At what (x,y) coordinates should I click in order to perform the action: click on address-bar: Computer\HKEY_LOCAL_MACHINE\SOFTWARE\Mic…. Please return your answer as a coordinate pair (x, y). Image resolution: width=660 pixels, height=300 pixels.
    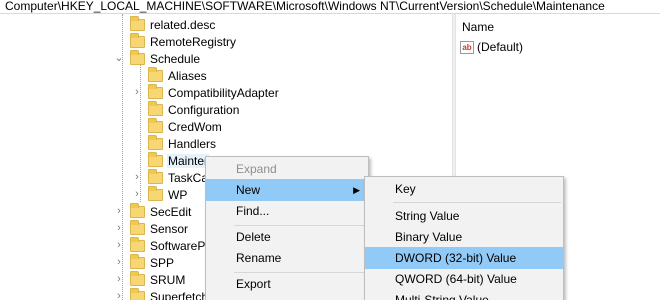
    Looking at the image, I should click on (330, 7).